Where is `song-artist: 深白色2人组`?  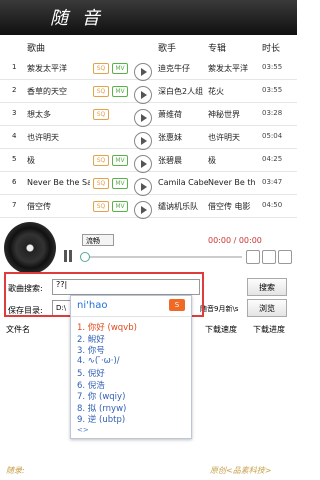 song-artist: 深白色2人组 is located at coordinates (183, 91).